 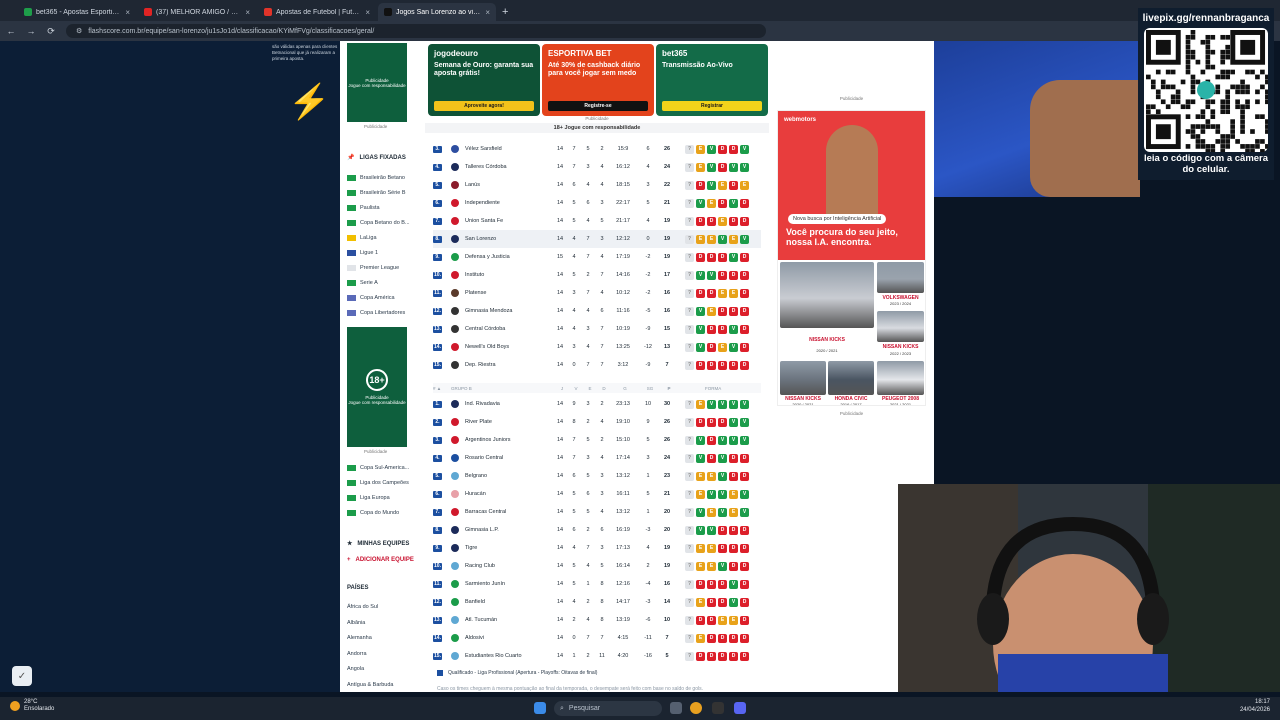 I want to click on table-row: 4. Talleres Córdoba 14 7 3 4 16:12 4 24? E V D V V, so click(x=597, y=167).